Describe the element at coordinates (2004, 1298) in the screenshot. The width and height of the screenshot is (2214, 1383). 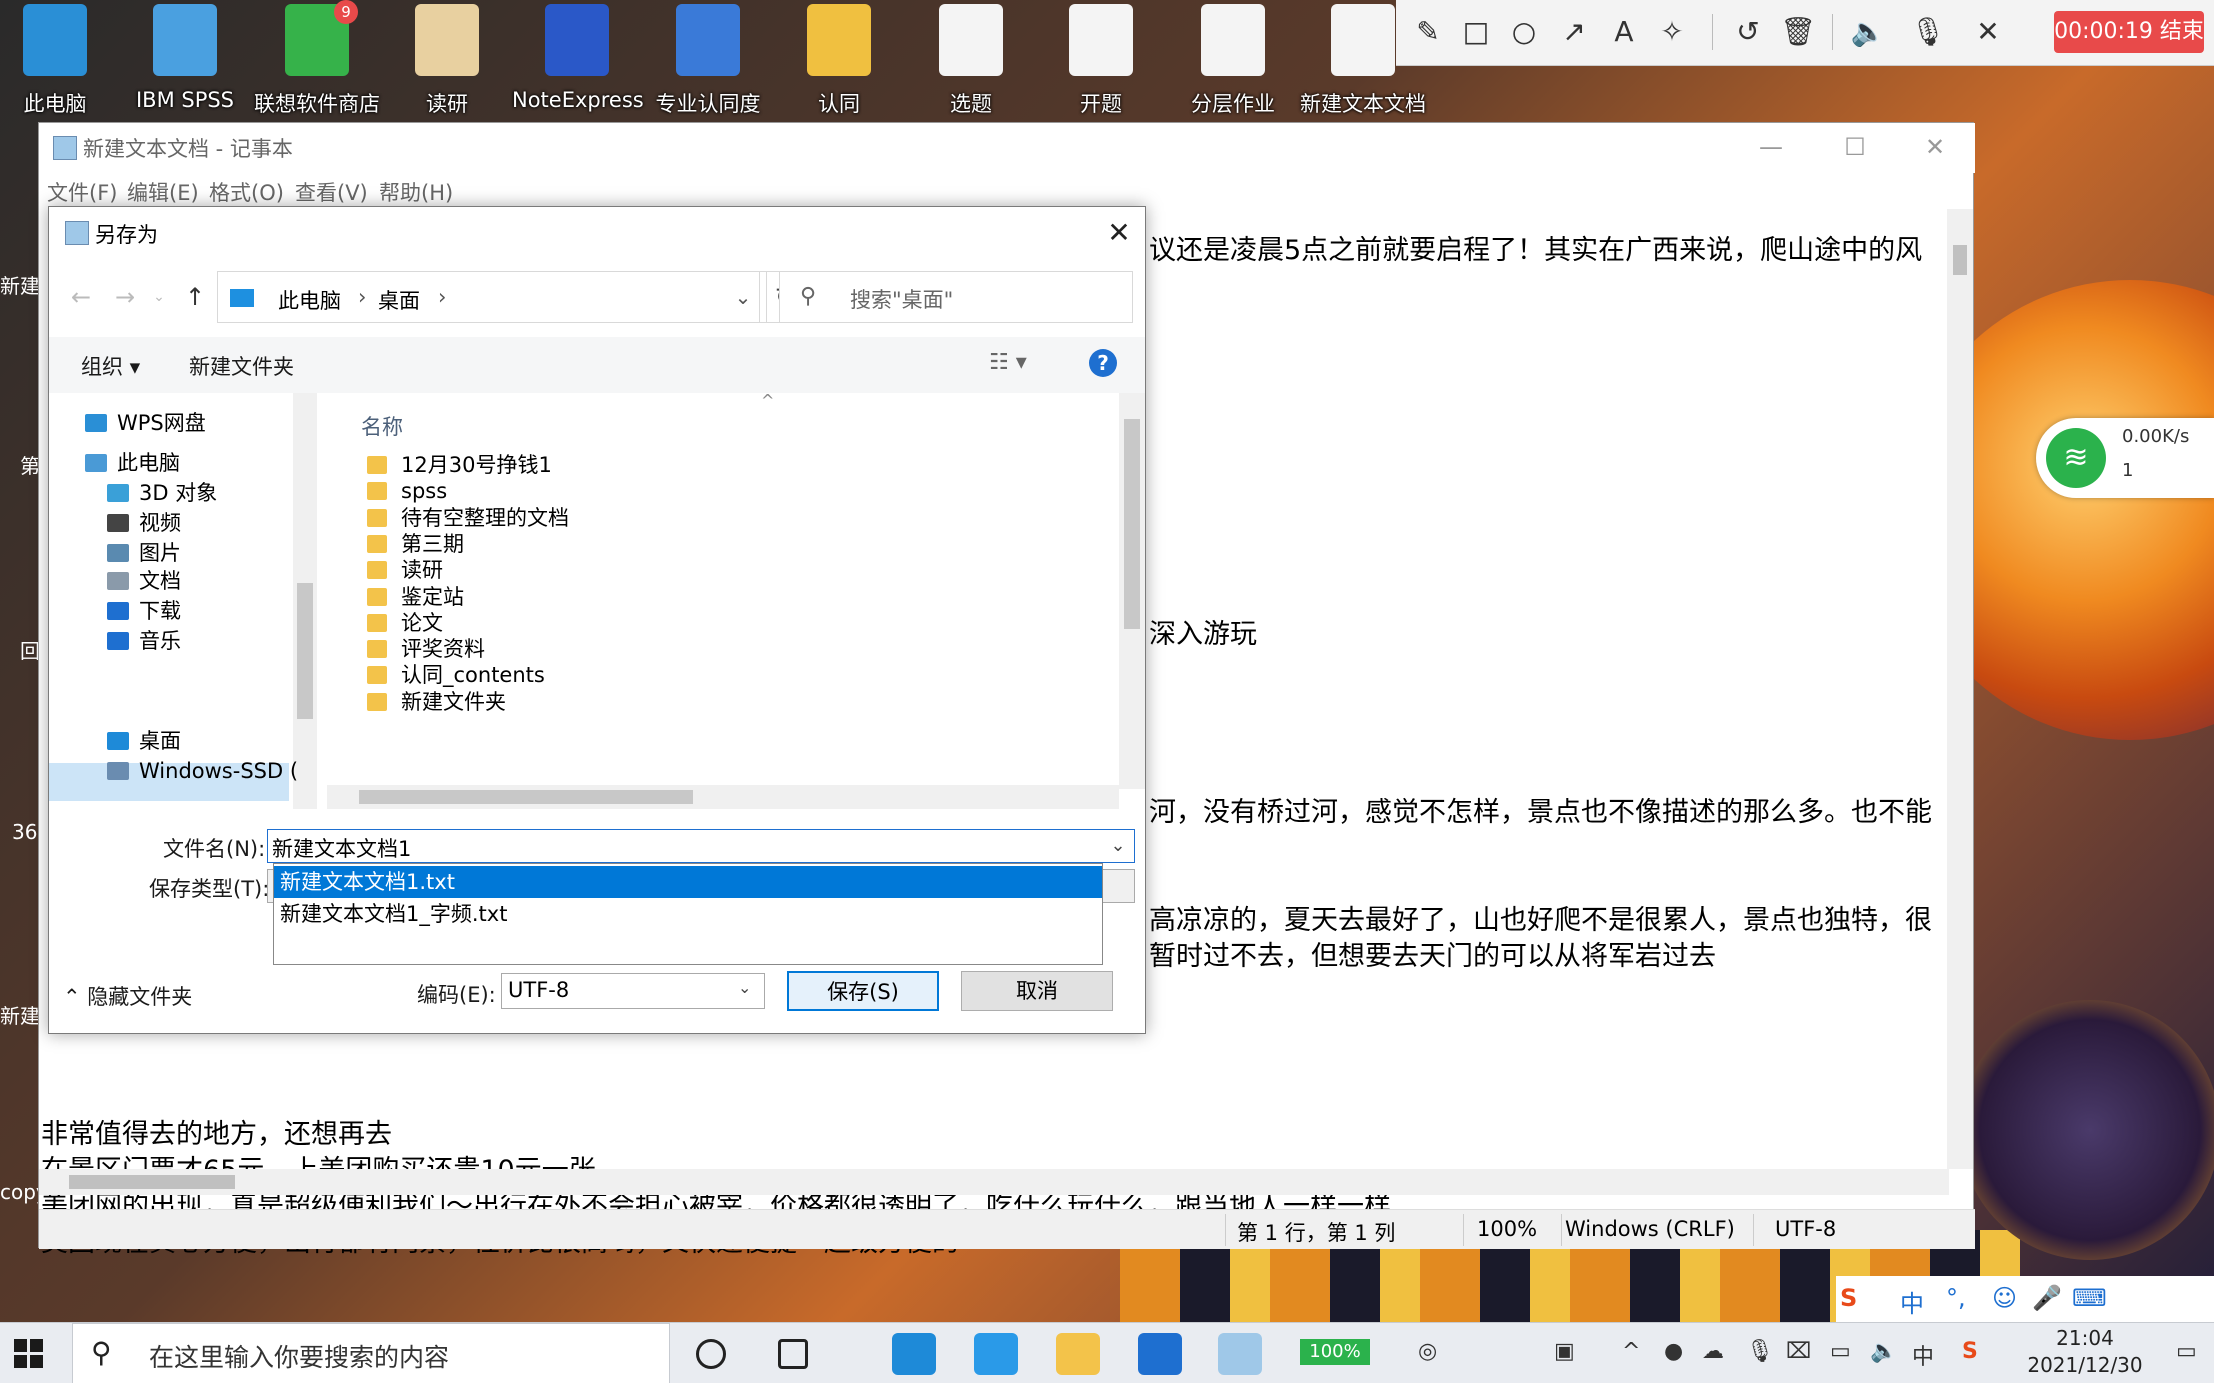
I see `emoji-icon: ☺` at that location.